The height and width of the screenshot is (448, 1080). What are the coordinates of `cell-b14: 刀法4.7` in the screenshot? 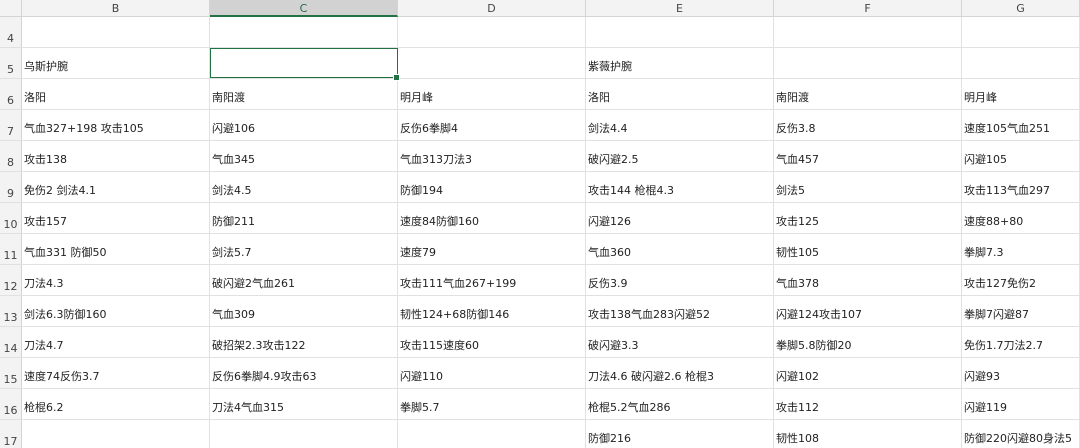 It's located at (116, 342).